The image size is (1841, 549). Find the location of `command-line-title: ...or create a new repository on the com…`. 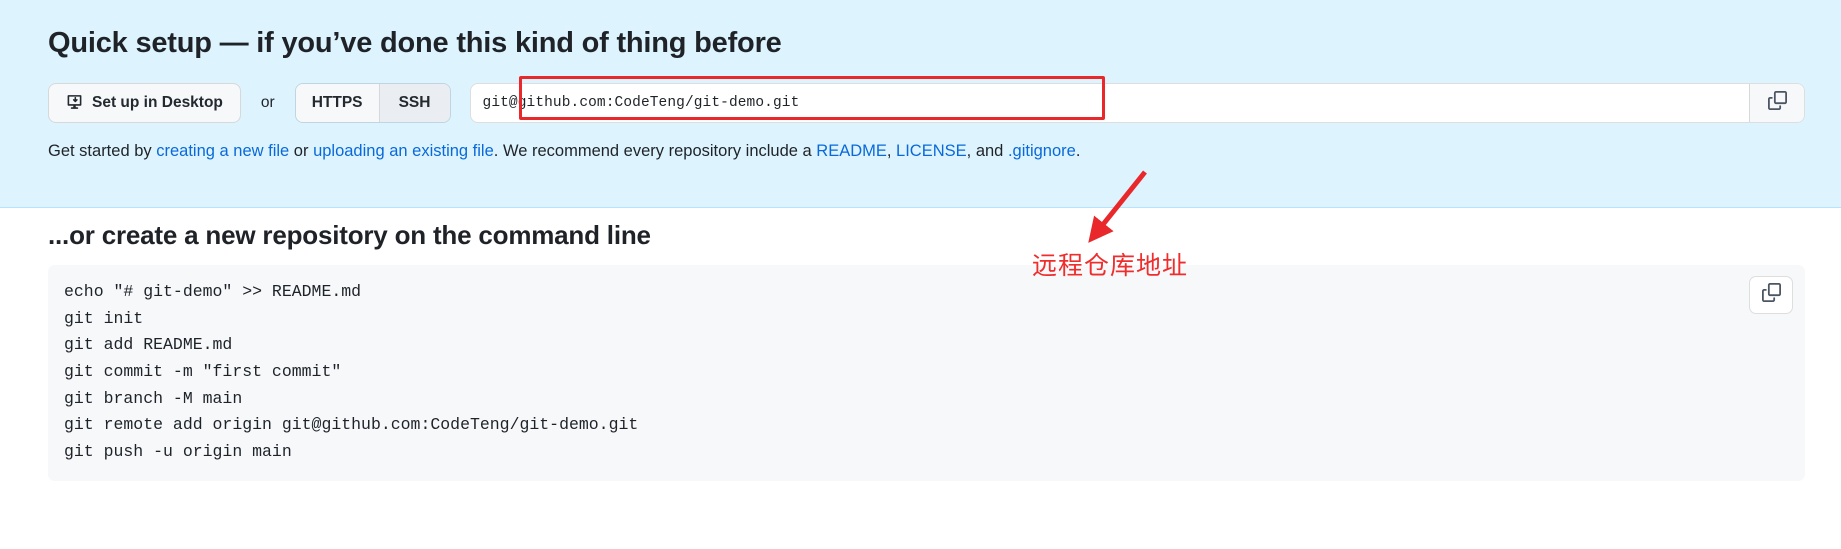

command-line-title: ...or create a new repository on the com… is located at coordinates (349, 235).